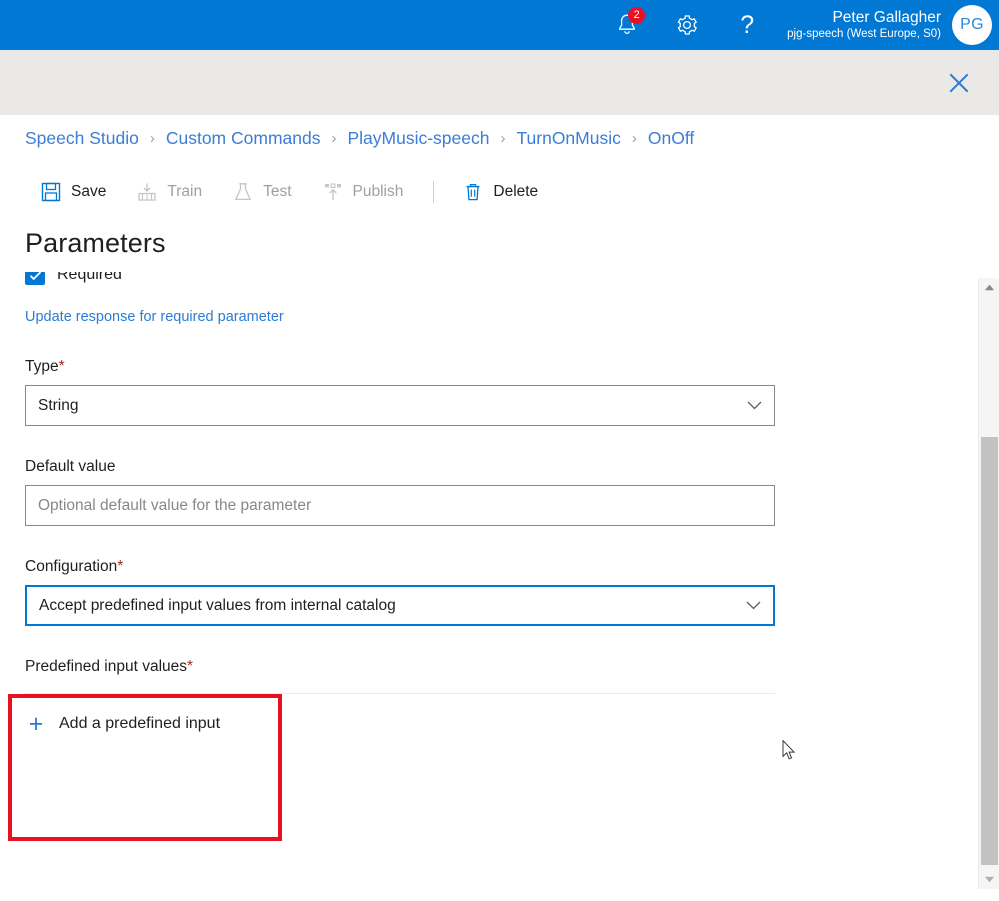  What do you see at coordinates (243, 138) in the screenshot?
I see `breadcrumb-item-custom-commands: Custom Commands` at bounding box center [243, 138].